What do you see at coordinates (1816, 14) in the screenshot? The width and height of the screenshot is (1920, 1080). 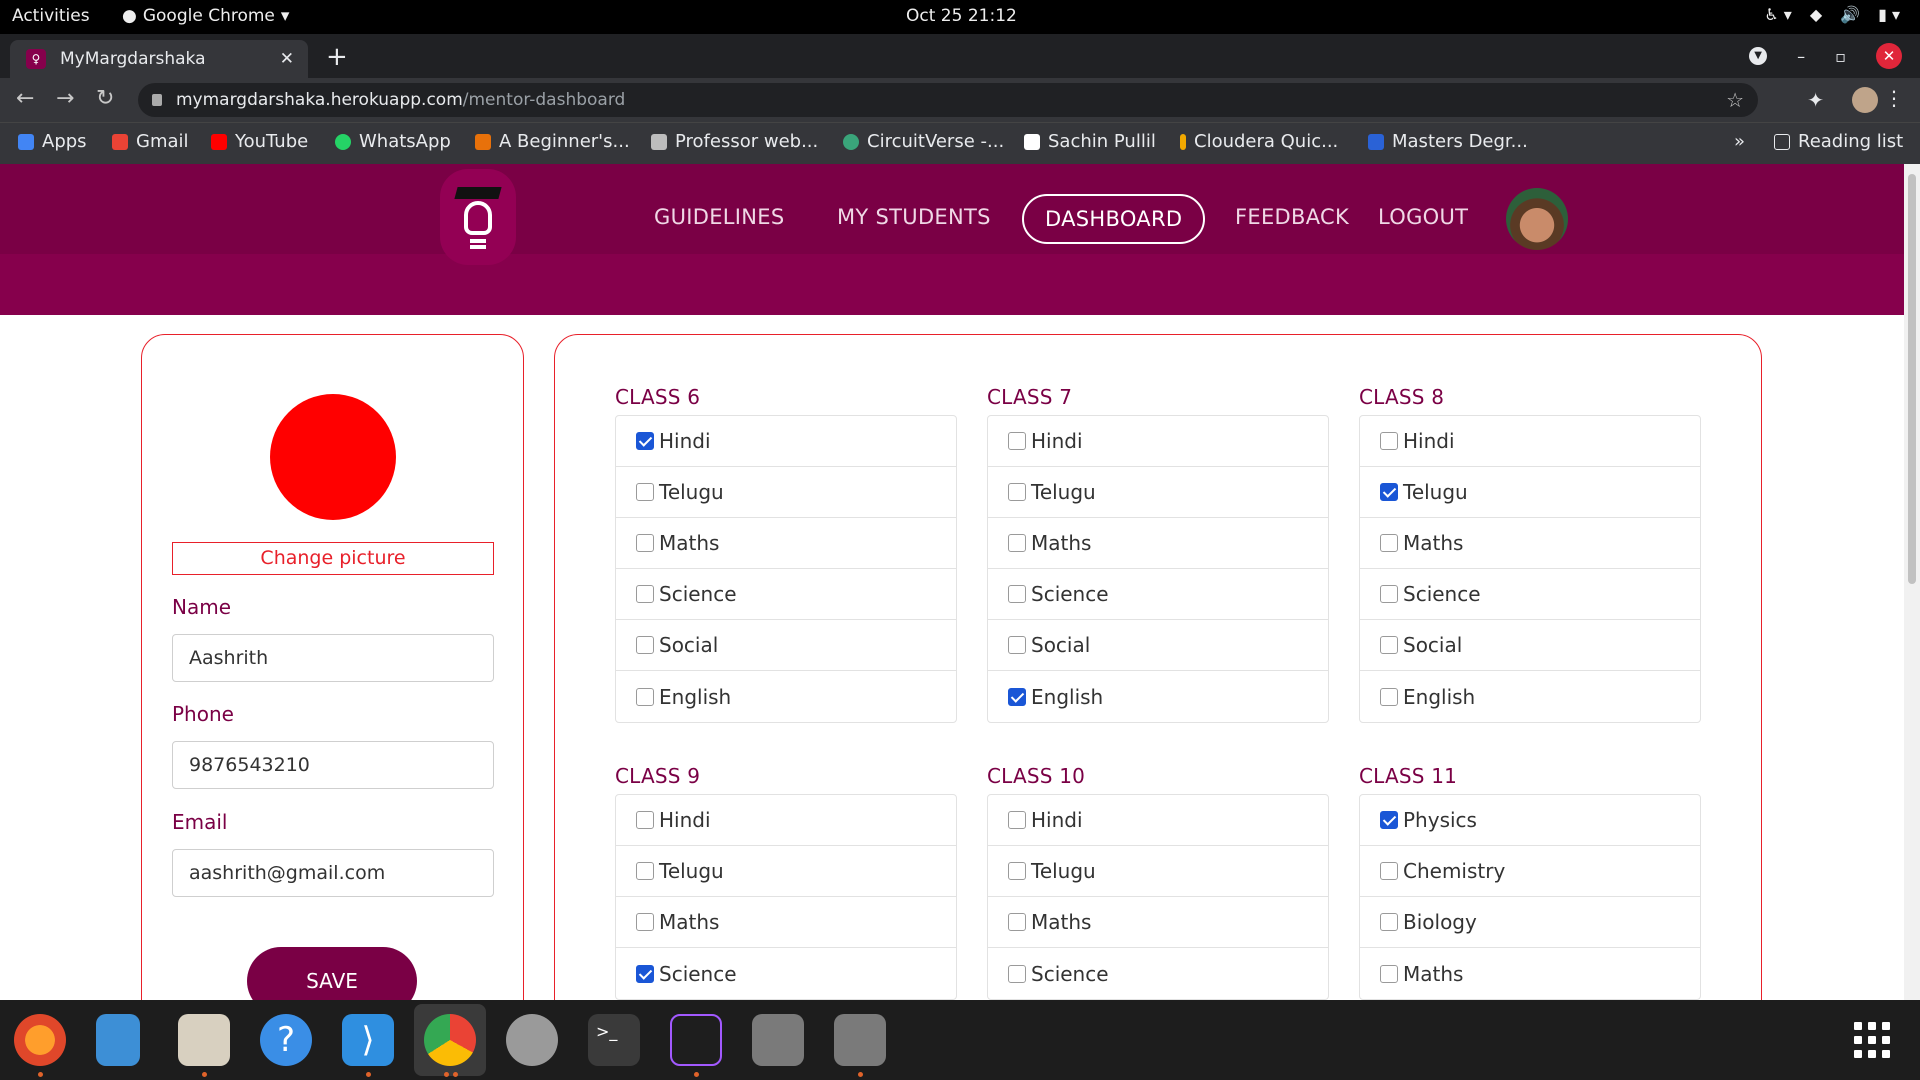 I see `wifi-icon: ◆` at bounding box center [1816, 14].